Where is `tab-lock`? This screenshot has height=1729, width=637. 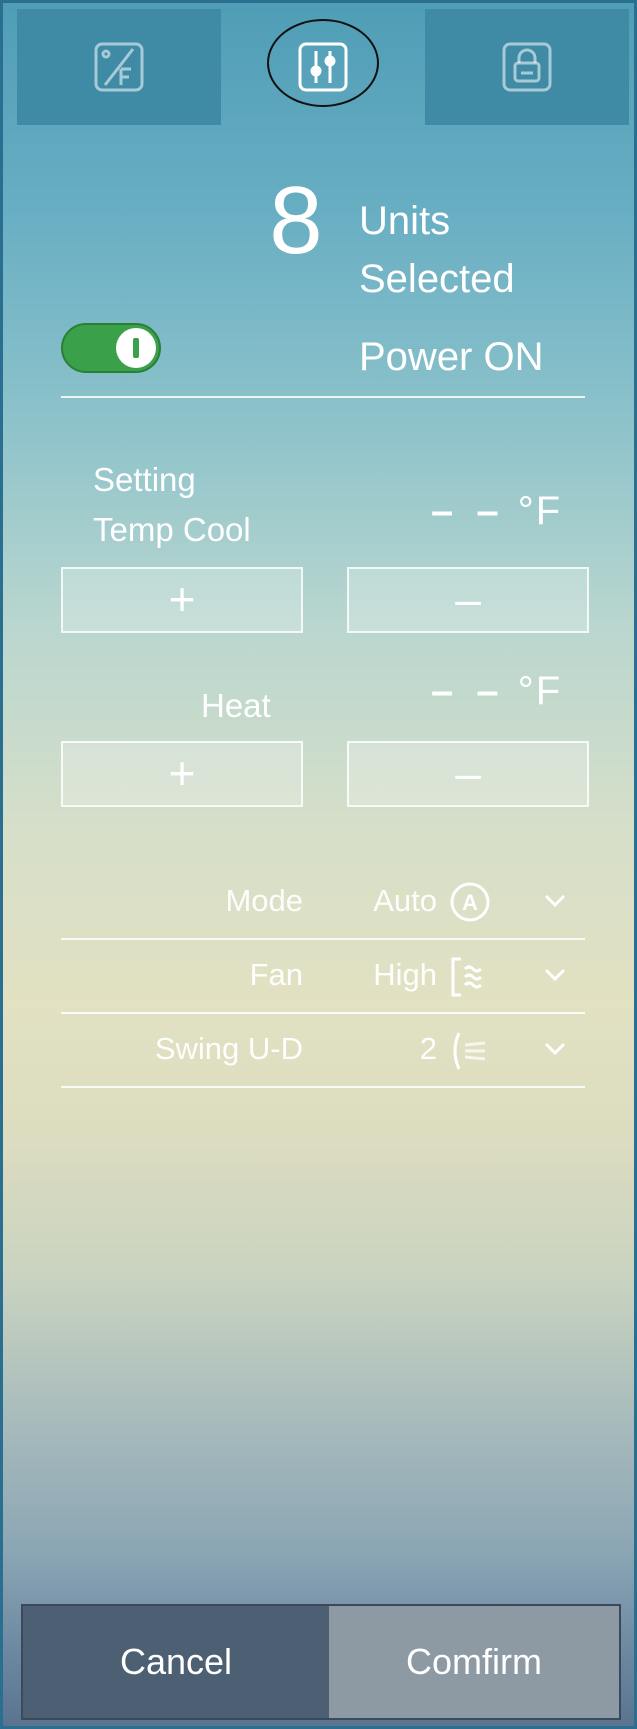
tab-lock is located at coordinates (527, 67).